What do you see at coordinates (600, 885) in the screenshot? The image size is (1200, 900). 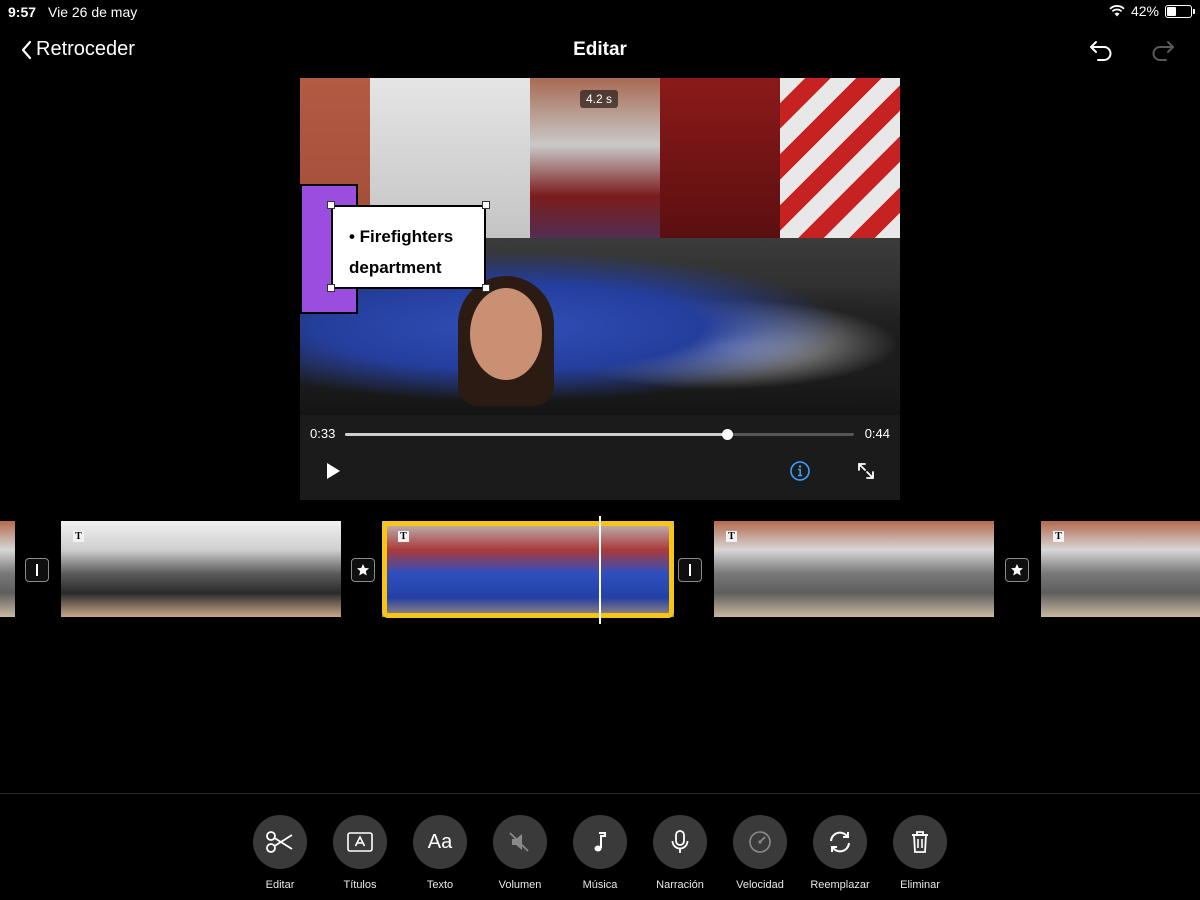 I see `music-tool-label: Música` at bounding box center [600, 885].